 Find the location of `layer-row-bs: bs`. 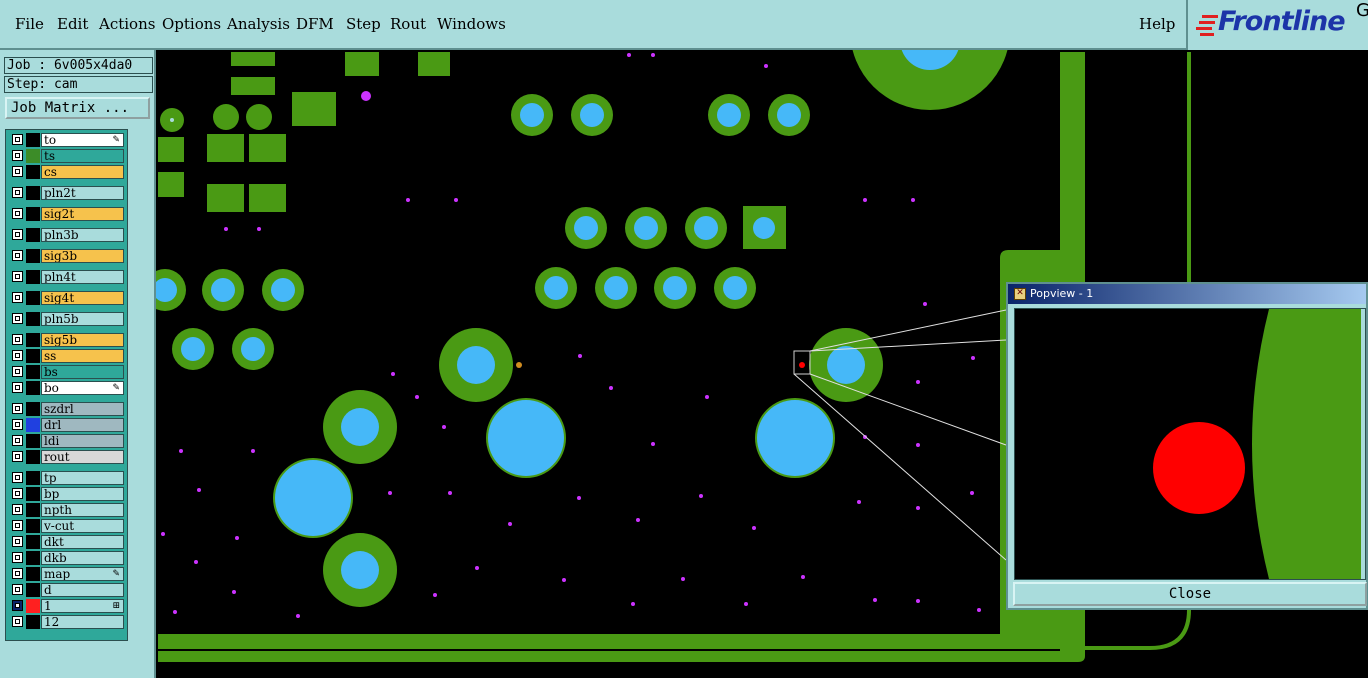

layer-row-bs: bs is located at coordinates (66, 372).